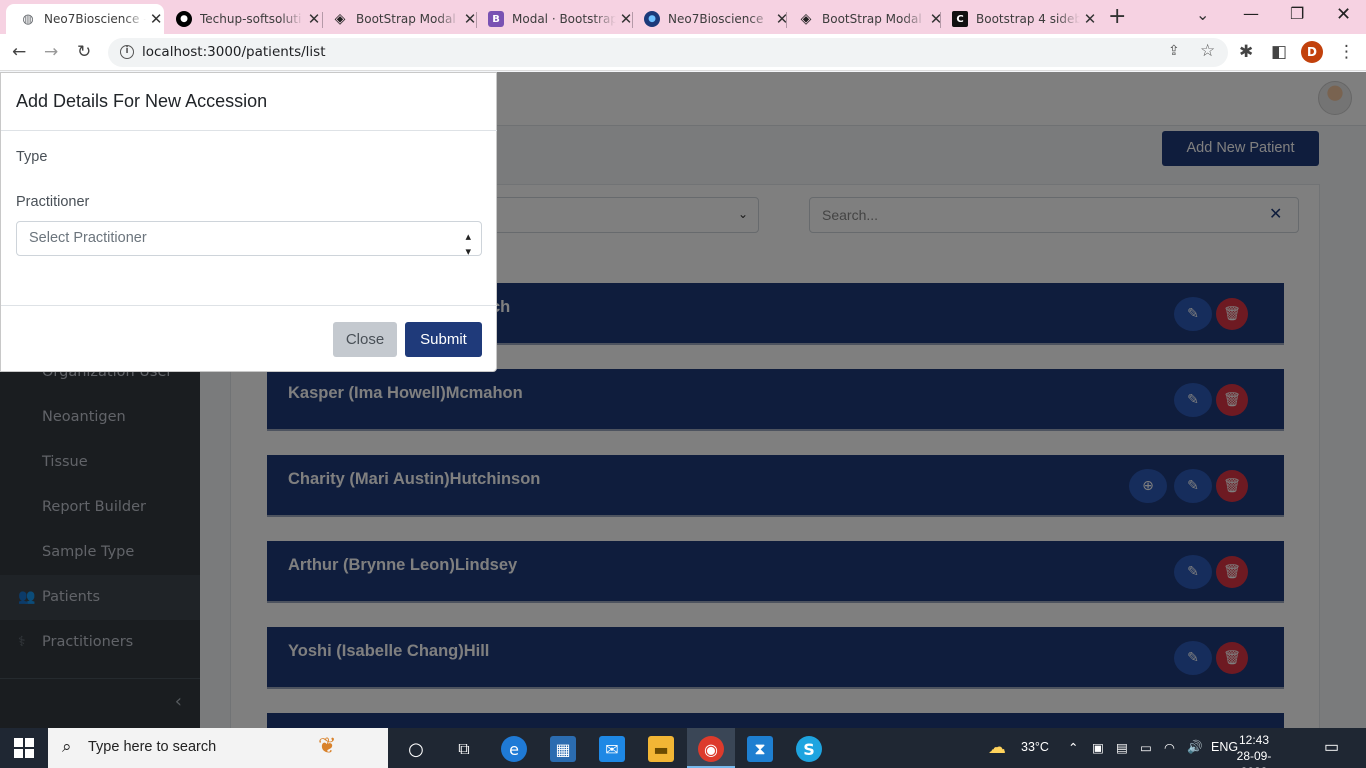 The height and width of the screenshot is (768, 1366). Describe the element at coordinates (88, 238) in the screenshot. I see `practitioner-select-value: Select Practitioner` at that location.